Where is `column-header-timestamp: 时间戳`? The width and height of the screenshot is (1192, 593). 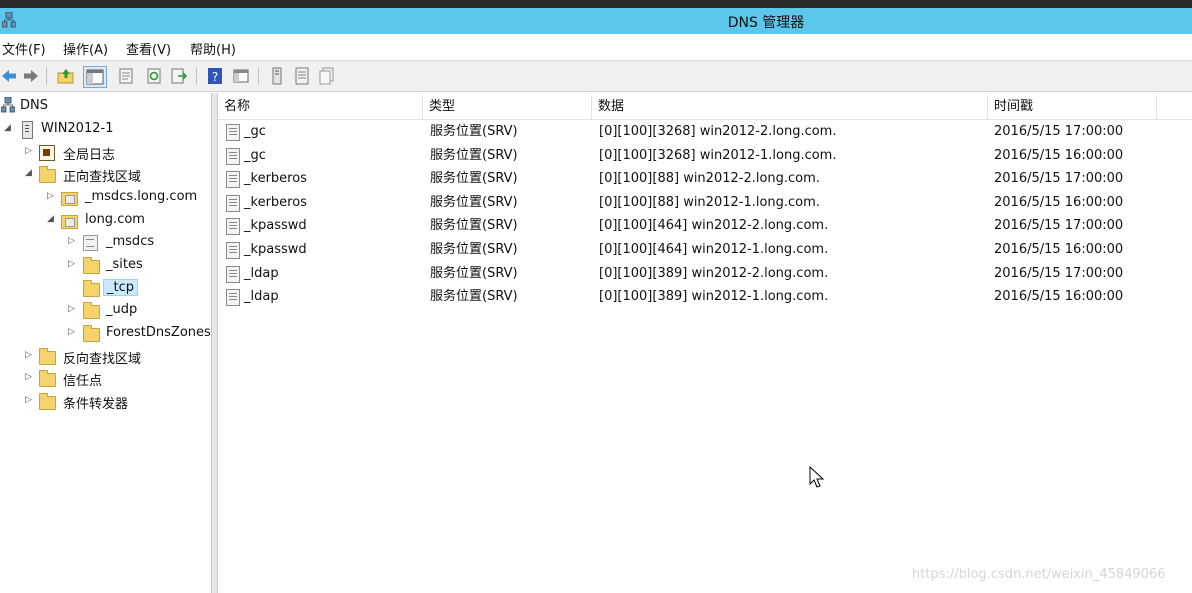
column-header-timestamp: 时间戳 is located at coordinates (1072, 107).